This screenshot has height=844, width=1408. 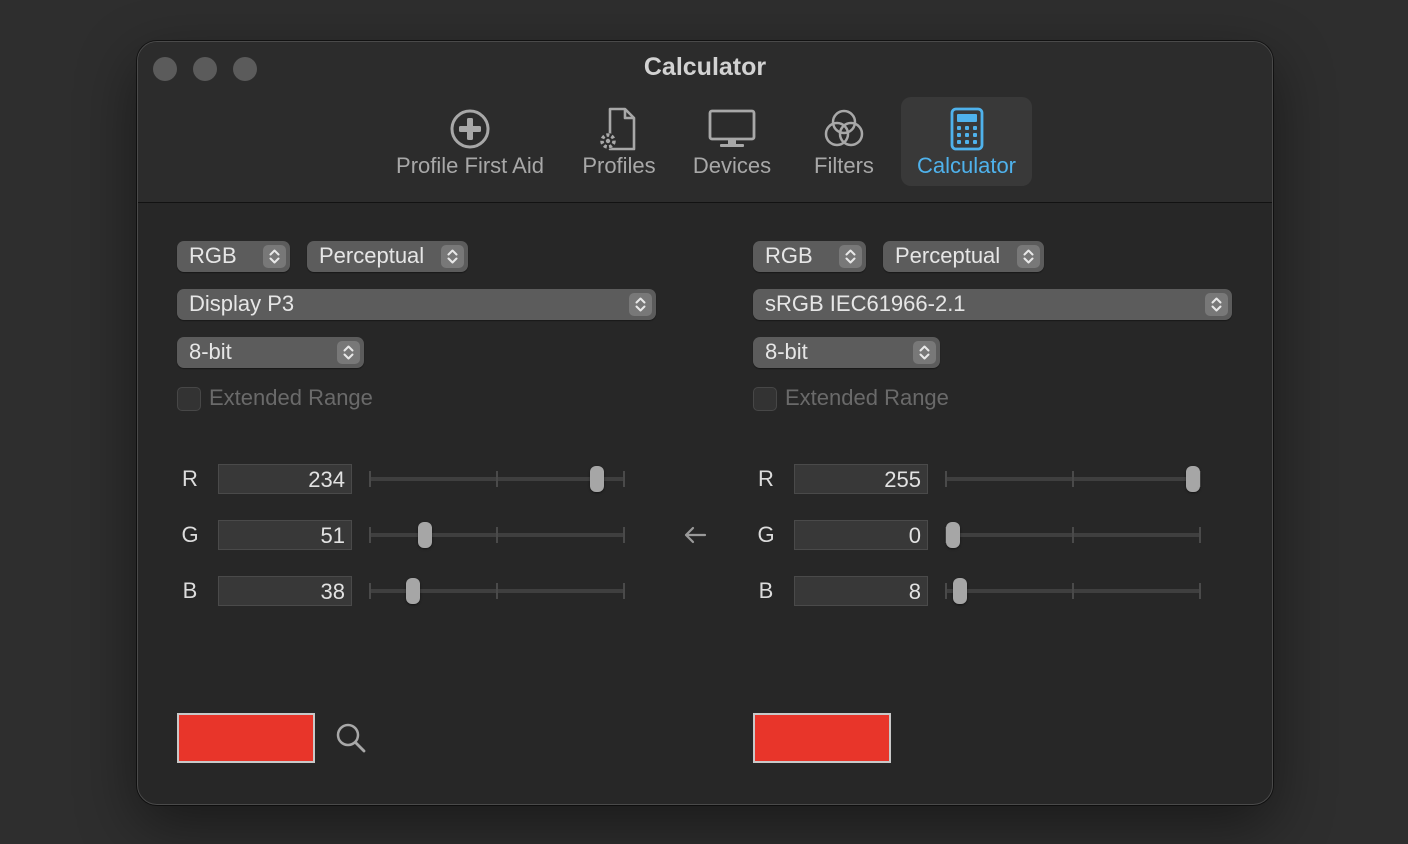 I want to click on right-r-slider, so click(x=1073, y=479).